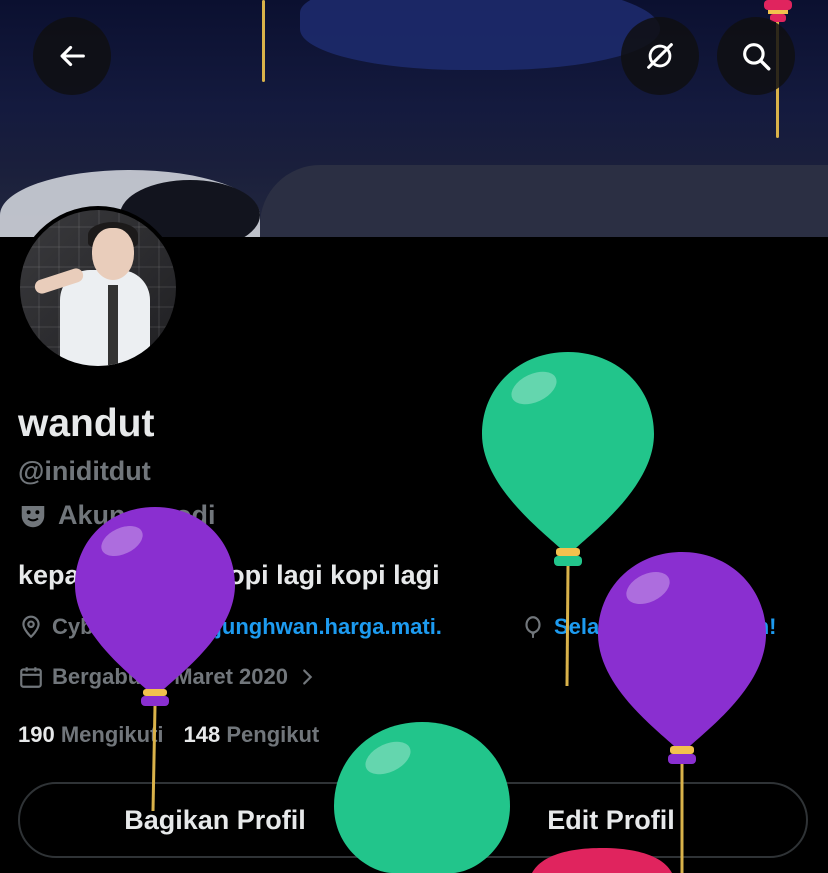 The image size is (828, 873). Describe the element at coordinates (602, 860) in the screenshot. I see `red-balloon` at that location.